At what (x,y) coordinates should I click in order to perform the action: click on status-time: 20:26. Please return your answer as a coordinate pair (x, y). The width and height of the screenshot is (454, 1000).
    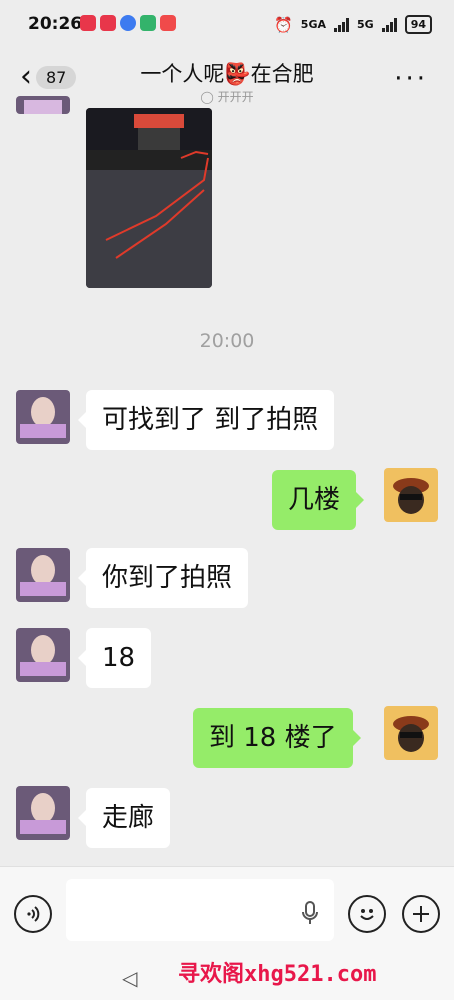
    Looking at the image, I should click on (55, 24).